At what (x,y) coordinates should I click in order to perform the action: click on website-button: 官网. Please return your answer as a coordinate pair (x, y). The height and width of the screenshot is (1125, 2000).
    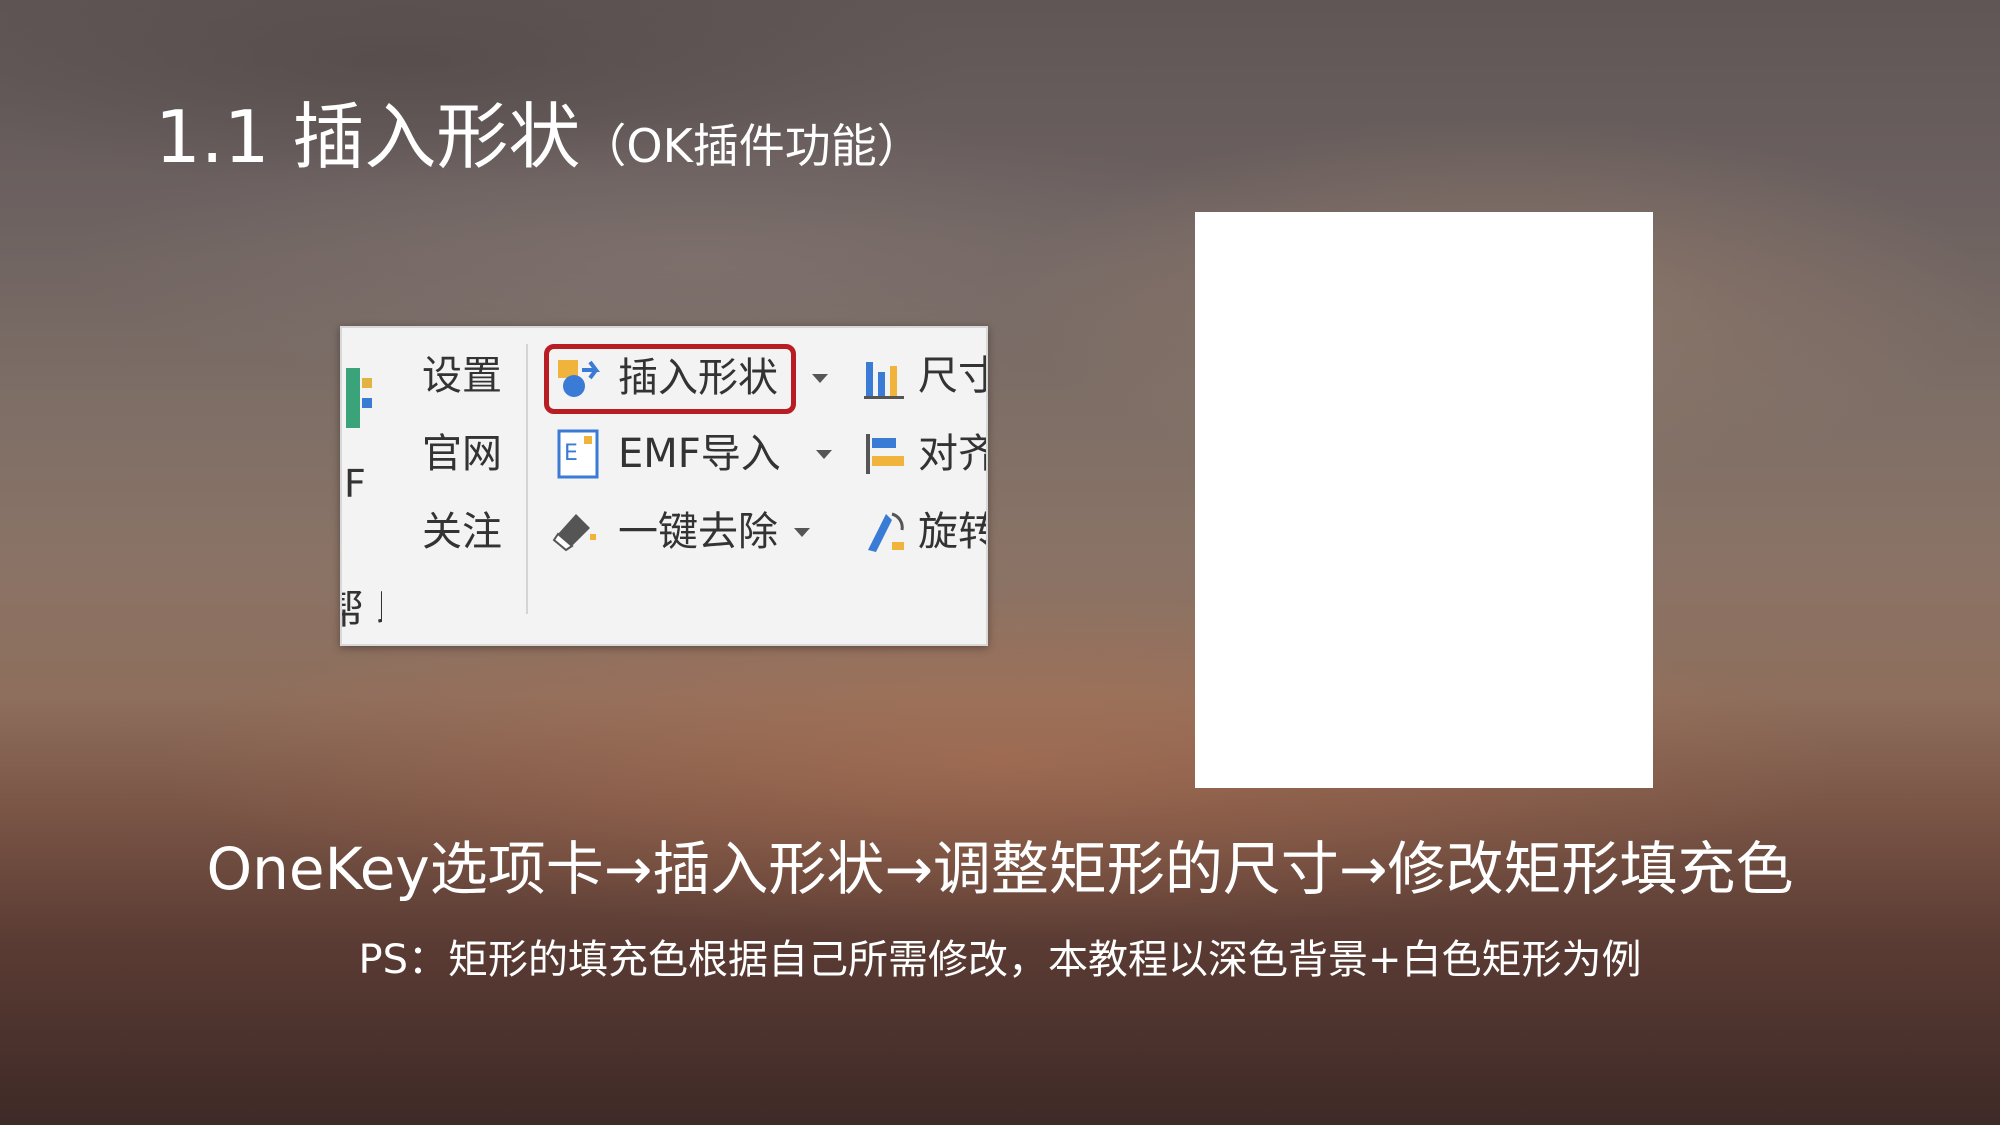
    Looking at the image, I should click on (462, 454).